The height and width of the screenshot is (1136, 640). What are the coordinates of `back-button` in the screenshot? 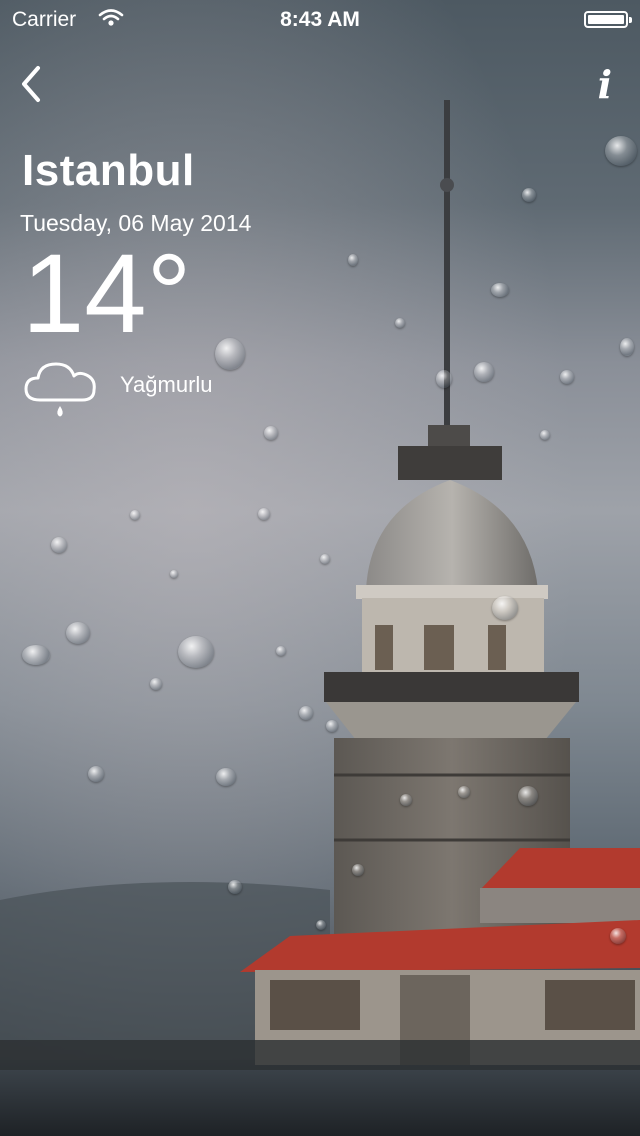 It's located at (36, 84).